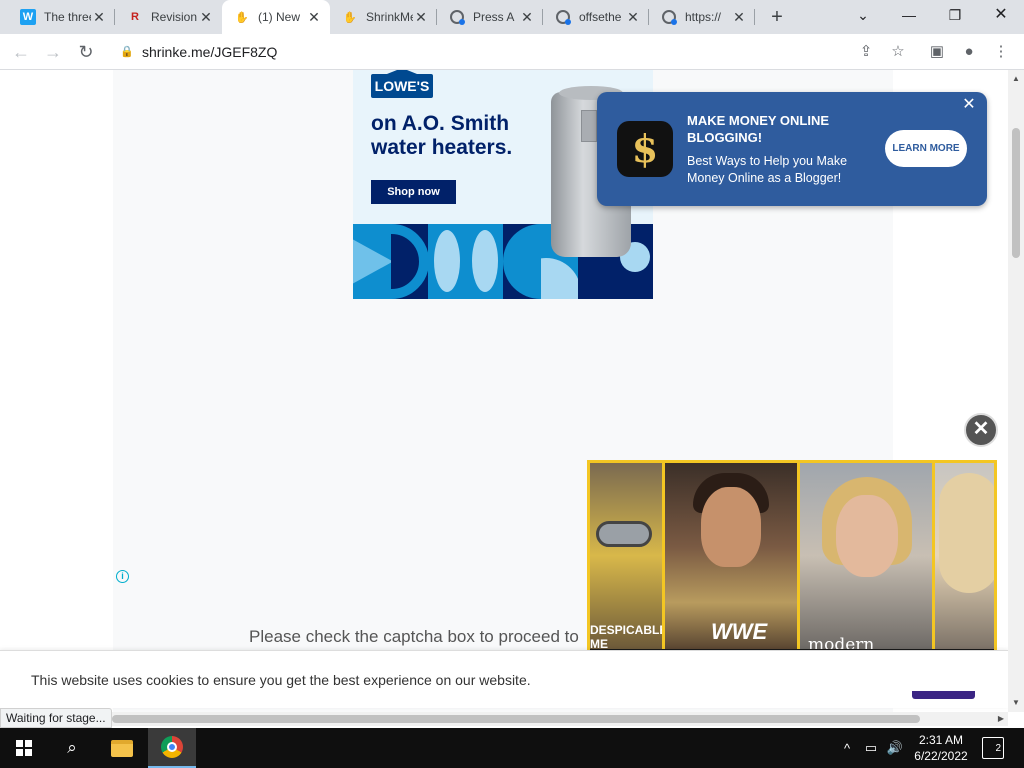  I want to click on side-panel-icon: ▣, so click(937, 52).